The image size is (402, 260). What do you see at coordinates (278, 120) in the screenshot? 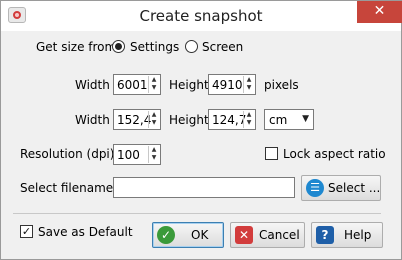
I see `unit-select-value: cm` at bounding box center [278, 120].